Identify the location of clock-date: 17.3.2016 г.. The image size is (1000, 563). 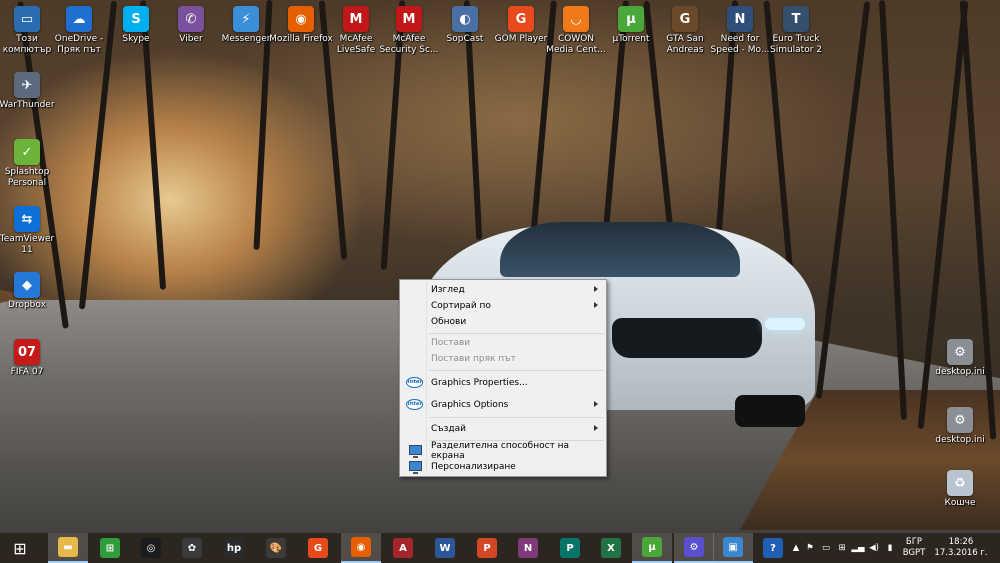
(961, 553).